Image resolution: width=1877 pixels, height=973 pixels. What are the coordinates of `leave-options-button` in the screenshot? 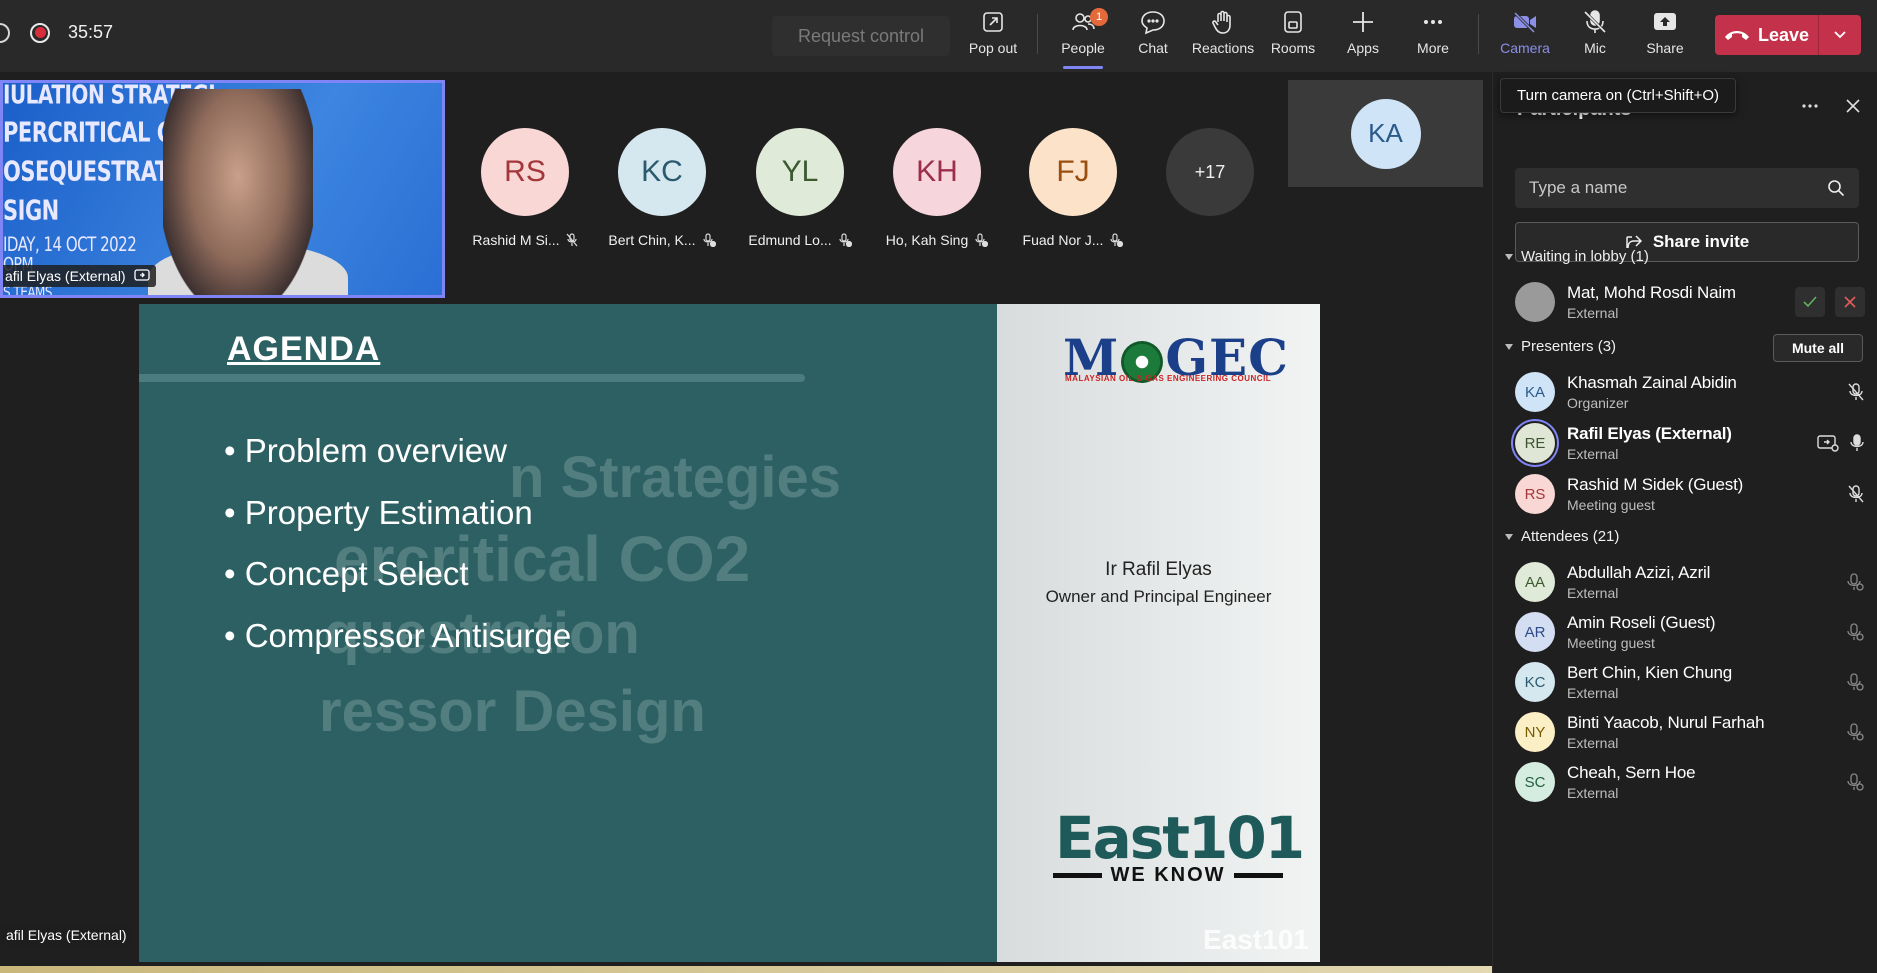 It's located at (1840, 35).